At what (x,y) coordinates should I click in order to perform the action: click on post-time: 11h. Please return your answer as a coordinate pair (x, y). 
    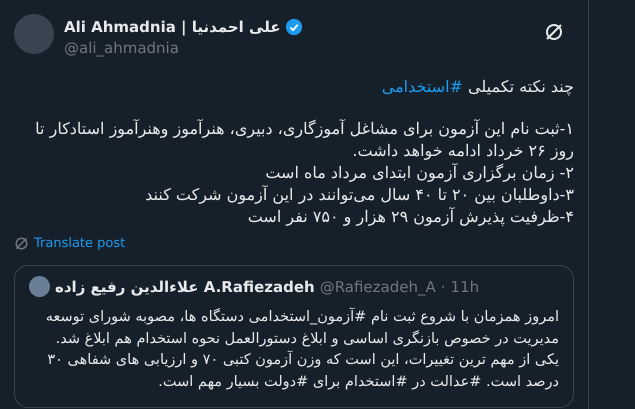
    Looking at the image, I should click on (465, 287).